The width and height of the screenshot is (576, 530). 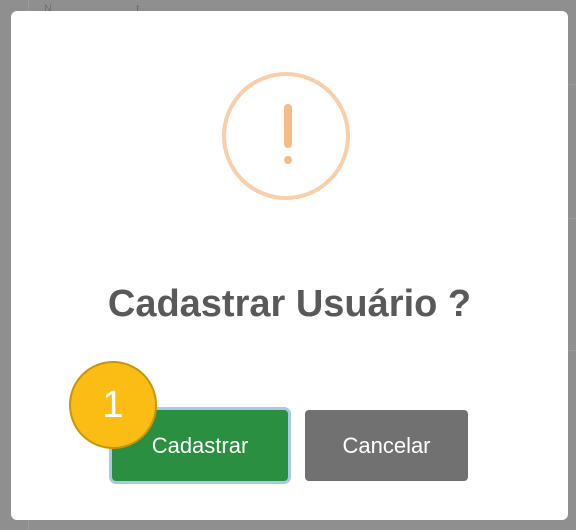 What do you see at coordinates (113, 405) in the screenshot?
I see `step-marker-badge: 1` at bounding box center [113, 405].